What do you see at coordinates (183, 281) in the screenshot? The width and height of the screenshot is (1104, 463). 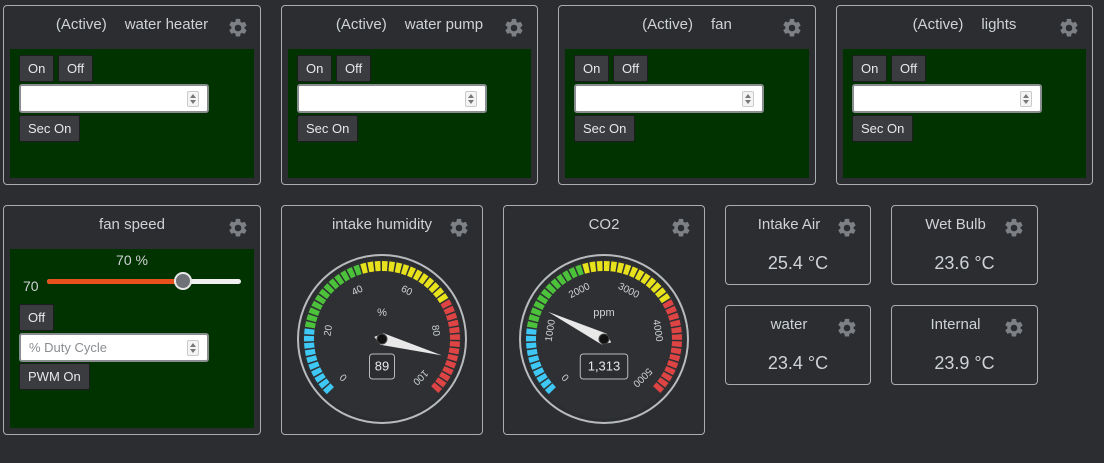 I see `slider-thumb` at bounding box center [183, 281].